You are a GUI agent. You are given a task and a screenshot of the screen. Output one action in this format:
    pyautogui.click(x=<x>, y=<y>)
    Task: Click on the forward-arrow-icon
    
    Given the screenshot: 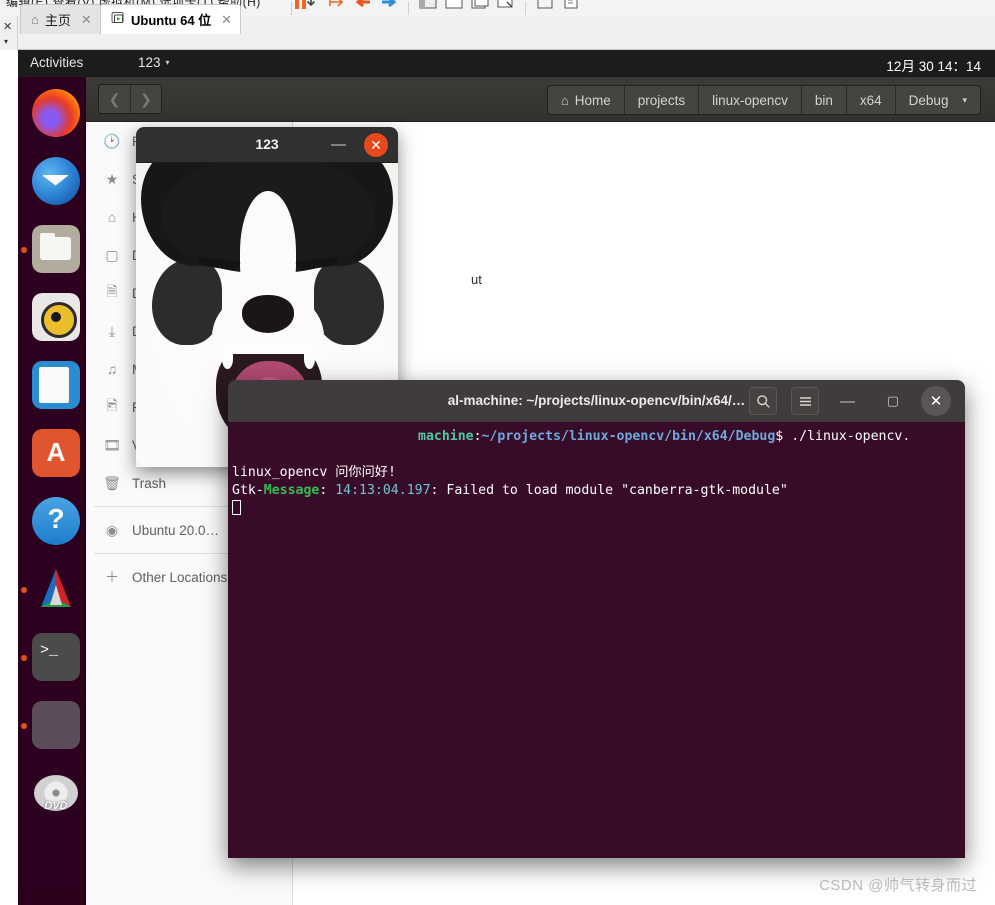 What is the action you would take?
    pyautogui.click(x=389, y=8)
    